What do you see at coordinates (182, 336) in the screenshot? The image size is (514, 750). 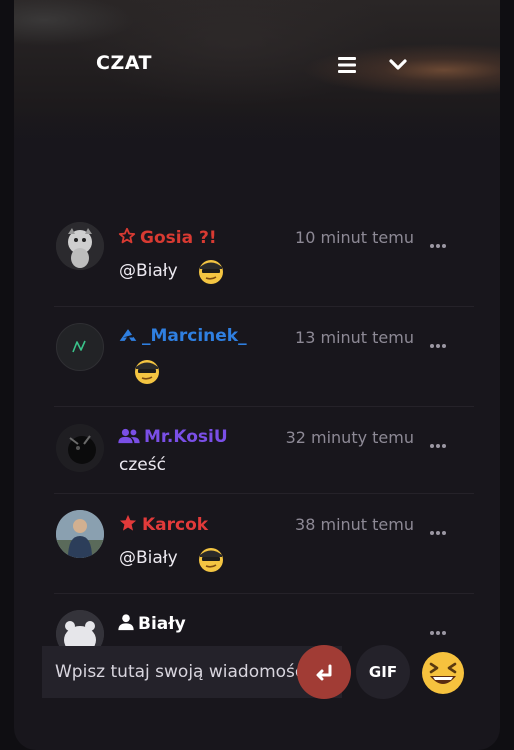 I see `username: _Marcinek_` at bounding box center [182, 336].